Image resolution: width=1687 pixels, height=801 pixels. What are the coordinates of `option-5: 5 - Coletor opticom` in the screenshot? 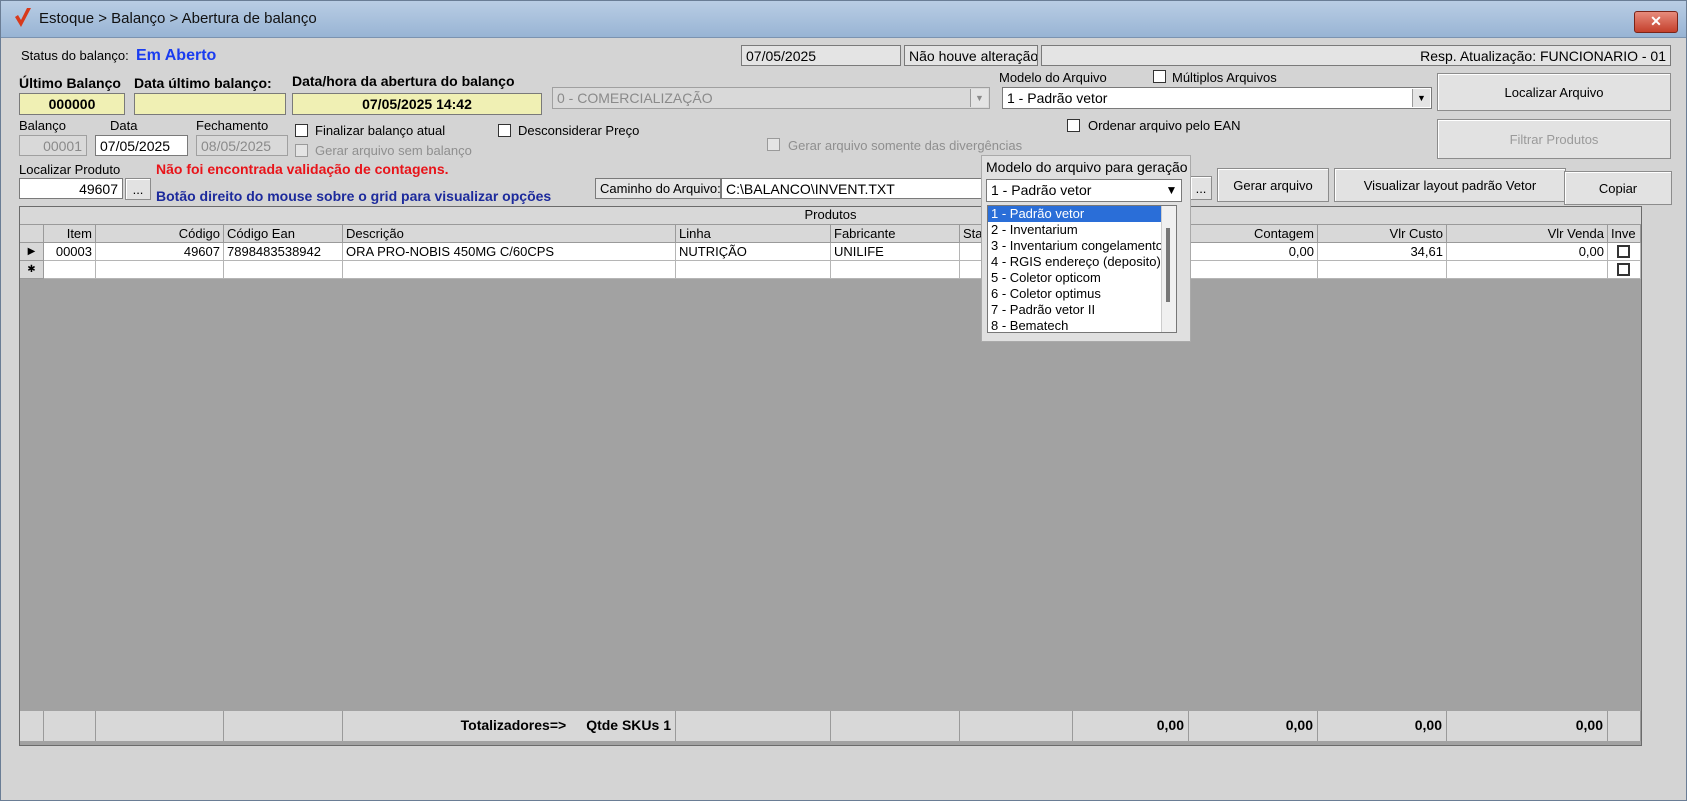 It's located at (1082, 278).